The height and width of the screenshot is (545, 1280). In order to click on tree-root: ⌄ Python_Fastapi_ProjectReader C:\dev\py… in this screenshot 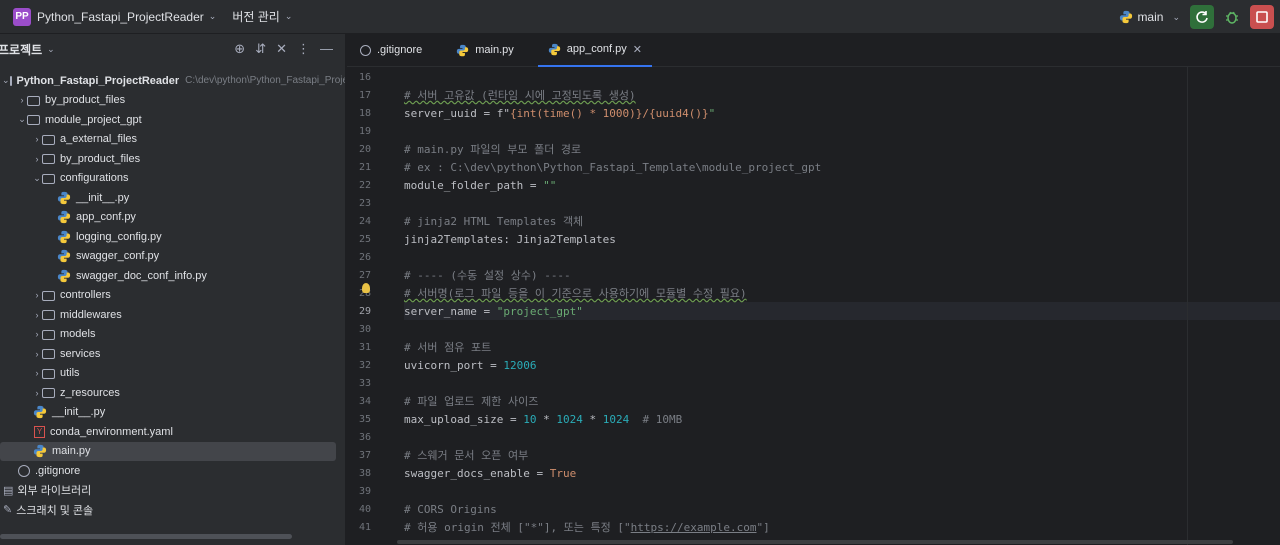, I will do `click(172, 81)`.